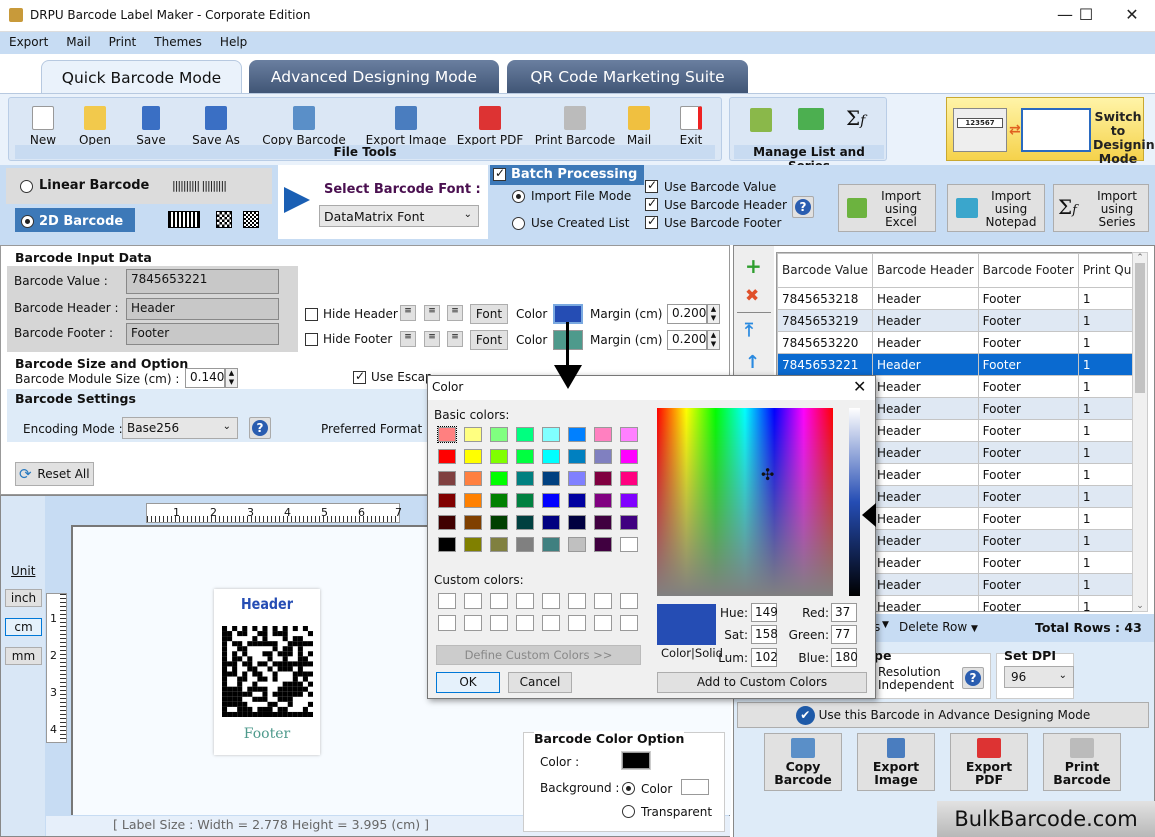 The image size is (1155, 837). Describe the element at coordinates (567, 175) in the screenshot. I see `batch-processing-toggle: Batch Processing` at that location.